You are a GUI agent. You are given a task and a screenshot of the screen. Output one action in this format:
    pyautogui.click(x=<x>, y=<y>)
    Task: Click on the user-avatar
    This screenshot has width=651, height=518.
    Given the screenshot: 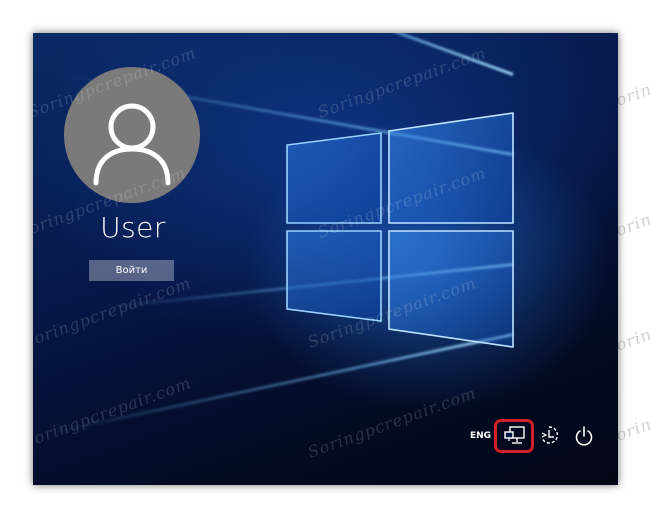 What is the action you would take?
    pyautogui.click(x=132, y=135)
    